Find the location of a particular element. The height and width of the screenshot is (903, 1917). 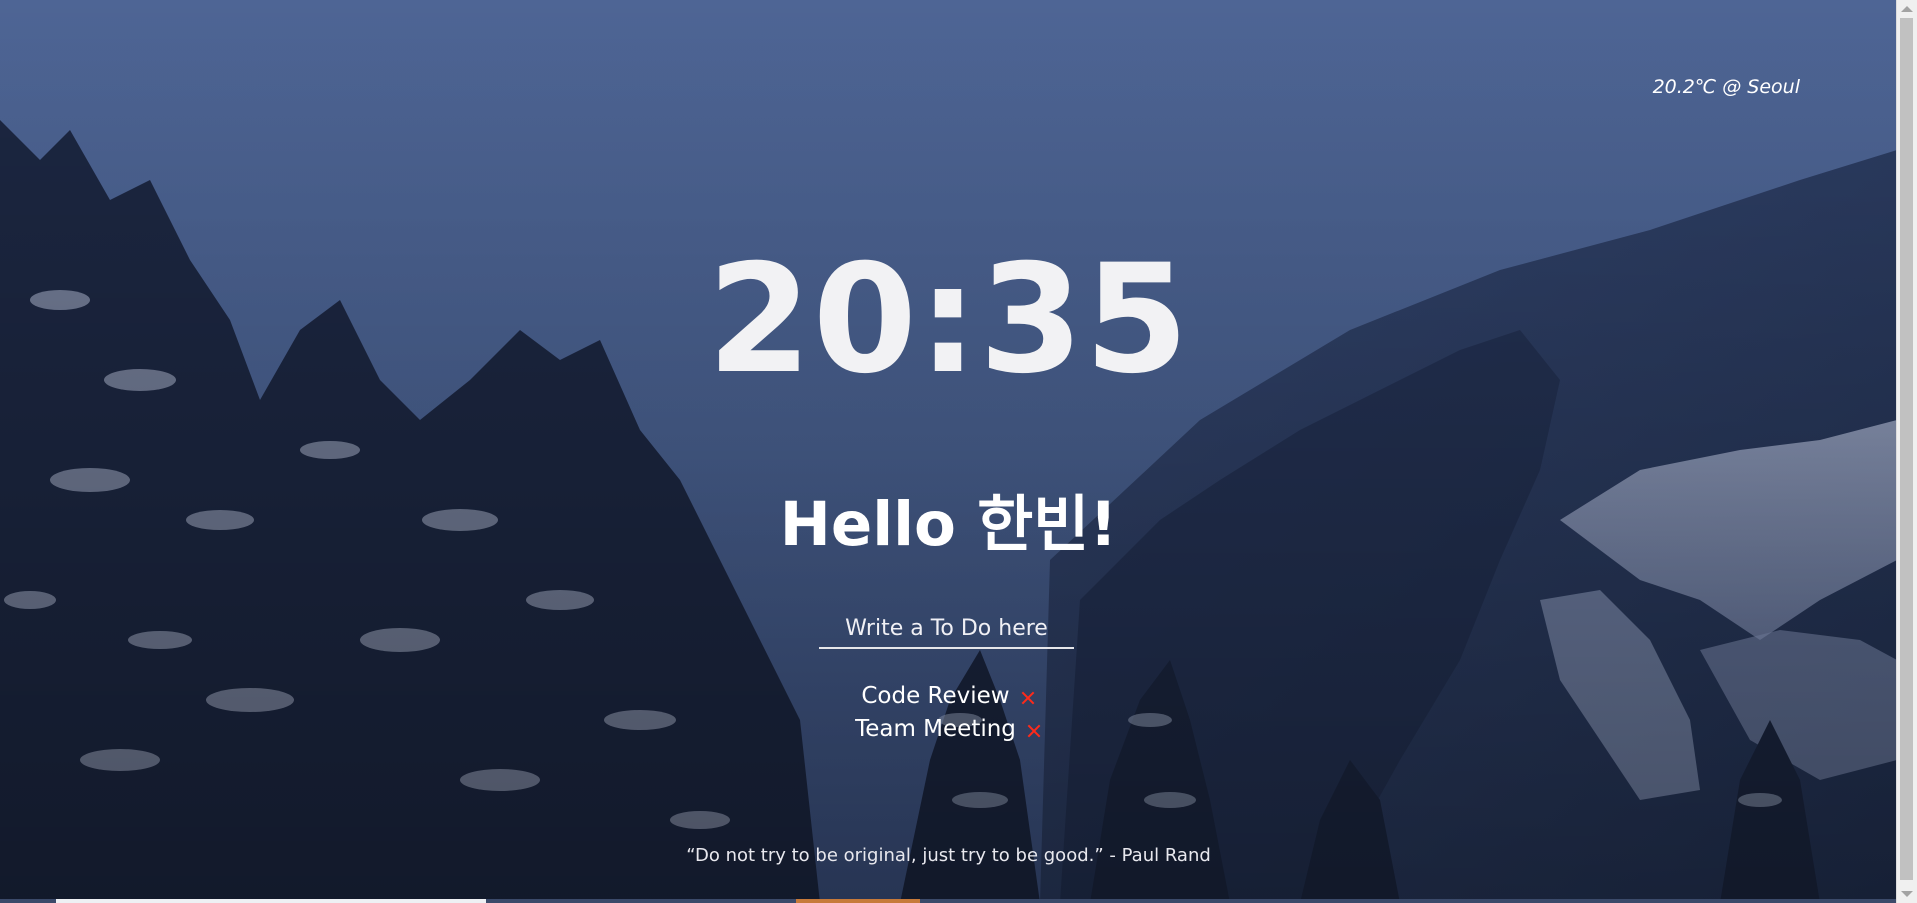

todo-item: Code Review is located at coordinates (948, 696).